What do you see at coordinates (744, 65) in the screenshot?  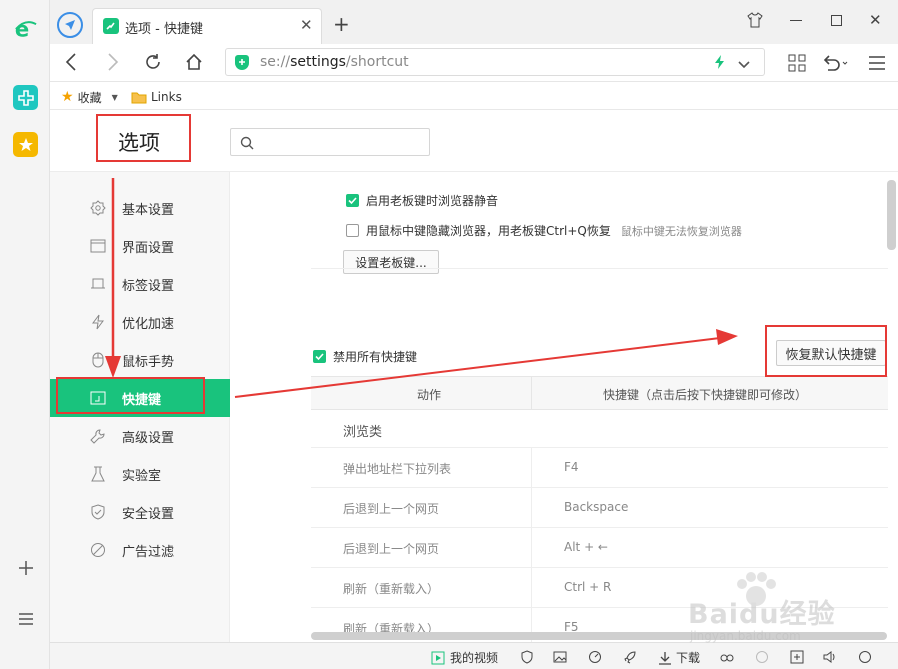 I see `address-dropdown-icon` at bounding box center [744, 65].